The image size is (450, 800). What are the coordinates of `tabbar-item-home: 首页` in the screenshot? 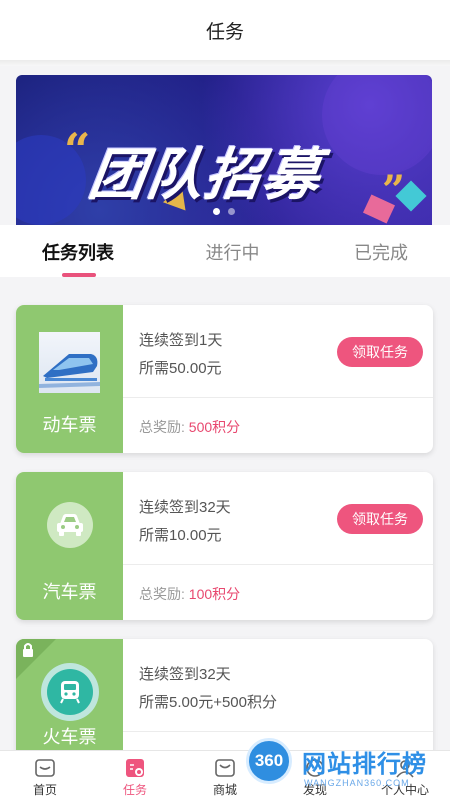 It's located at (45, 775).